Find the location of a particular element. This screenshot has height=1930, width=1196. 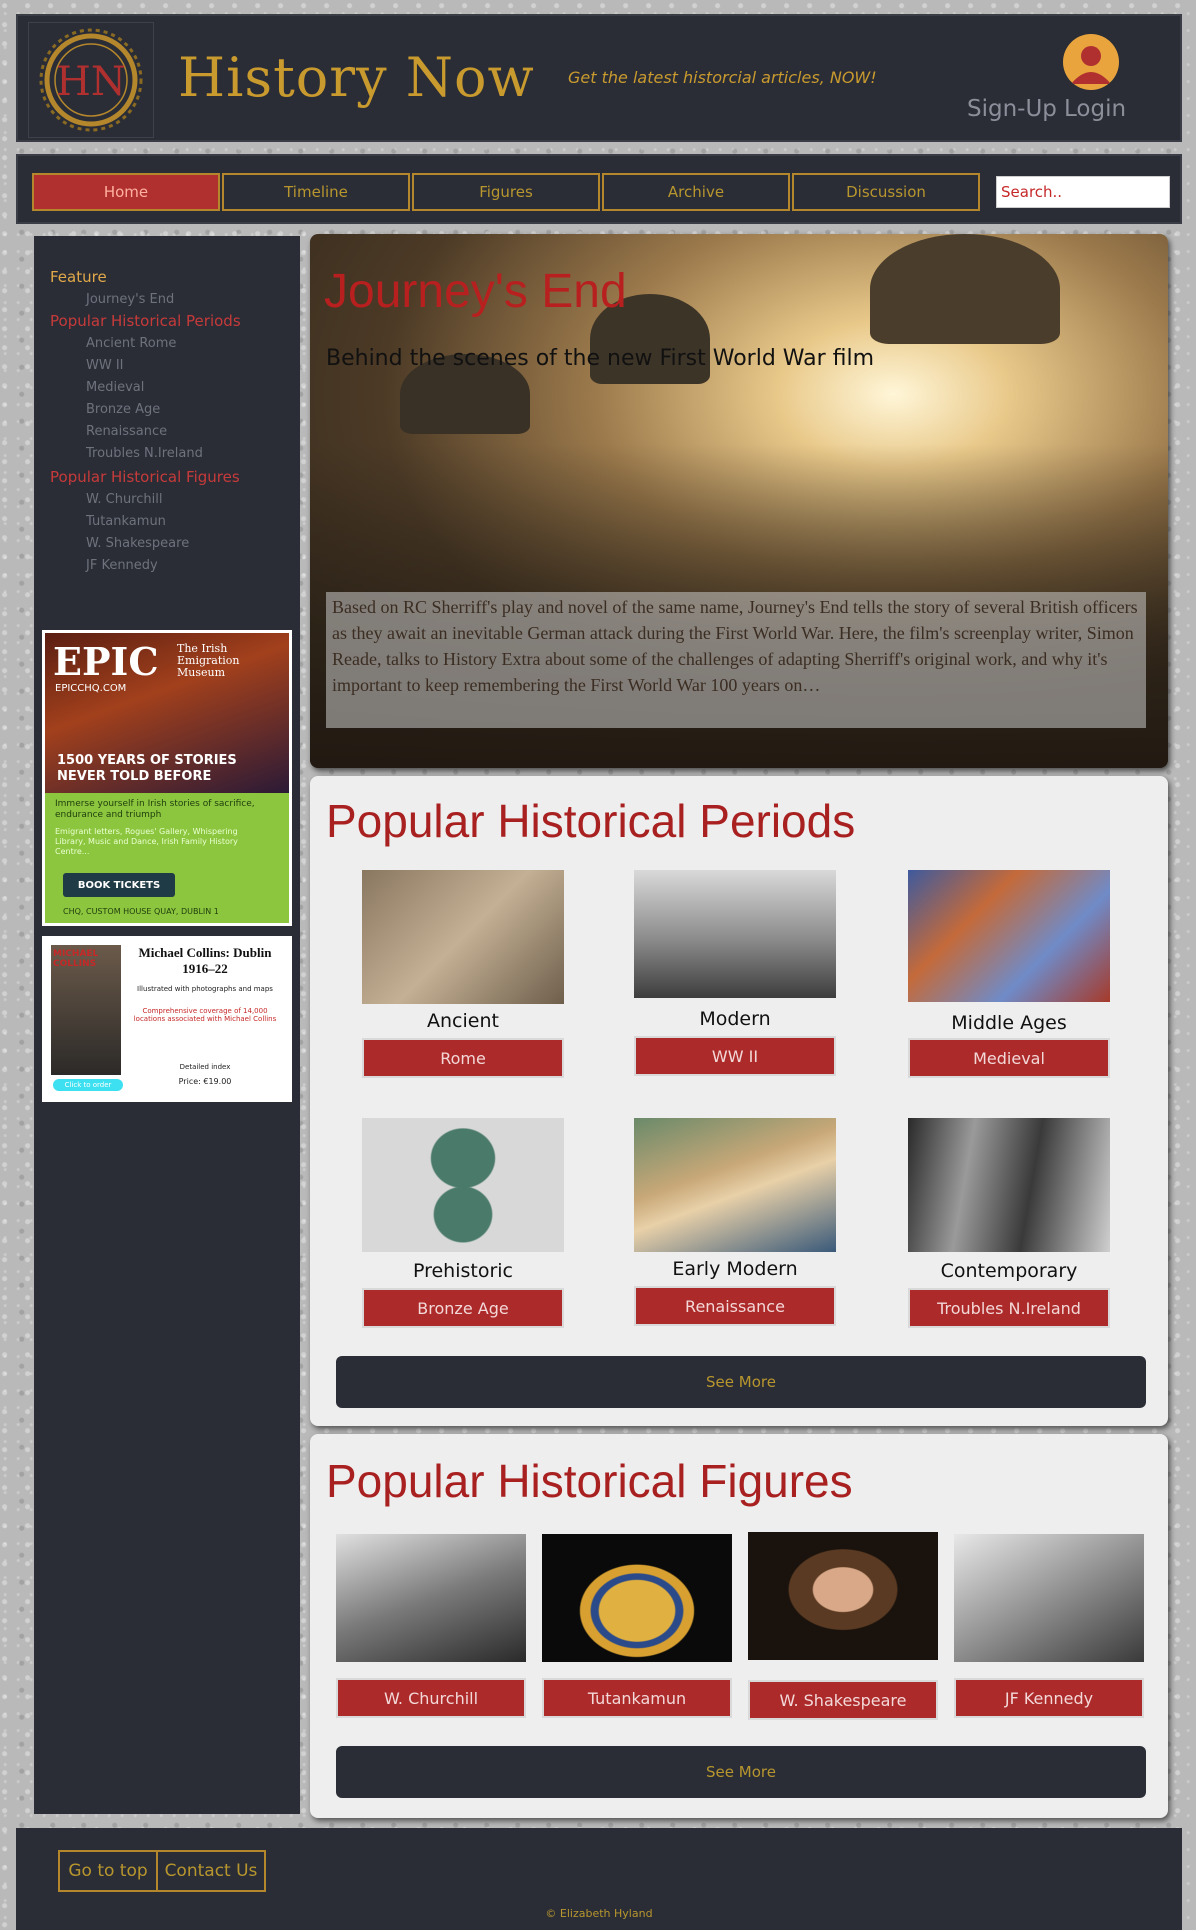

period-caption-middle-ages: Middle Ages is located at coordinates (1009, 1023).